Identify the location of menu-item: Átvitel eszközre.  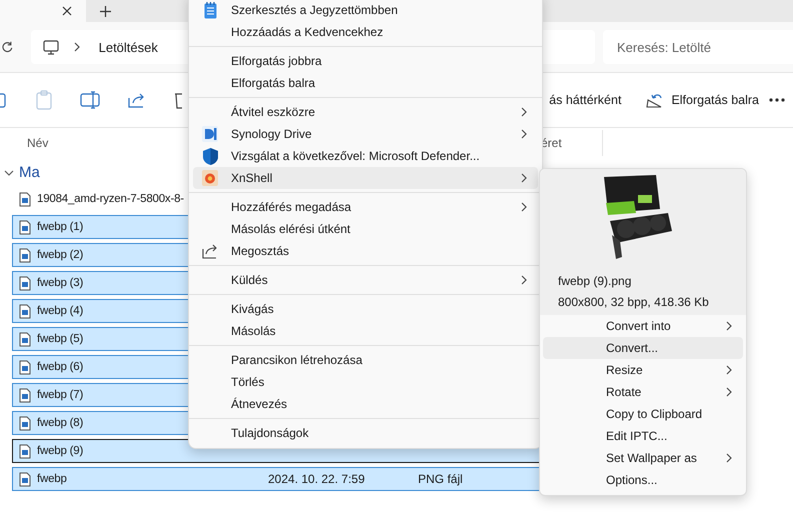
(365, 112).